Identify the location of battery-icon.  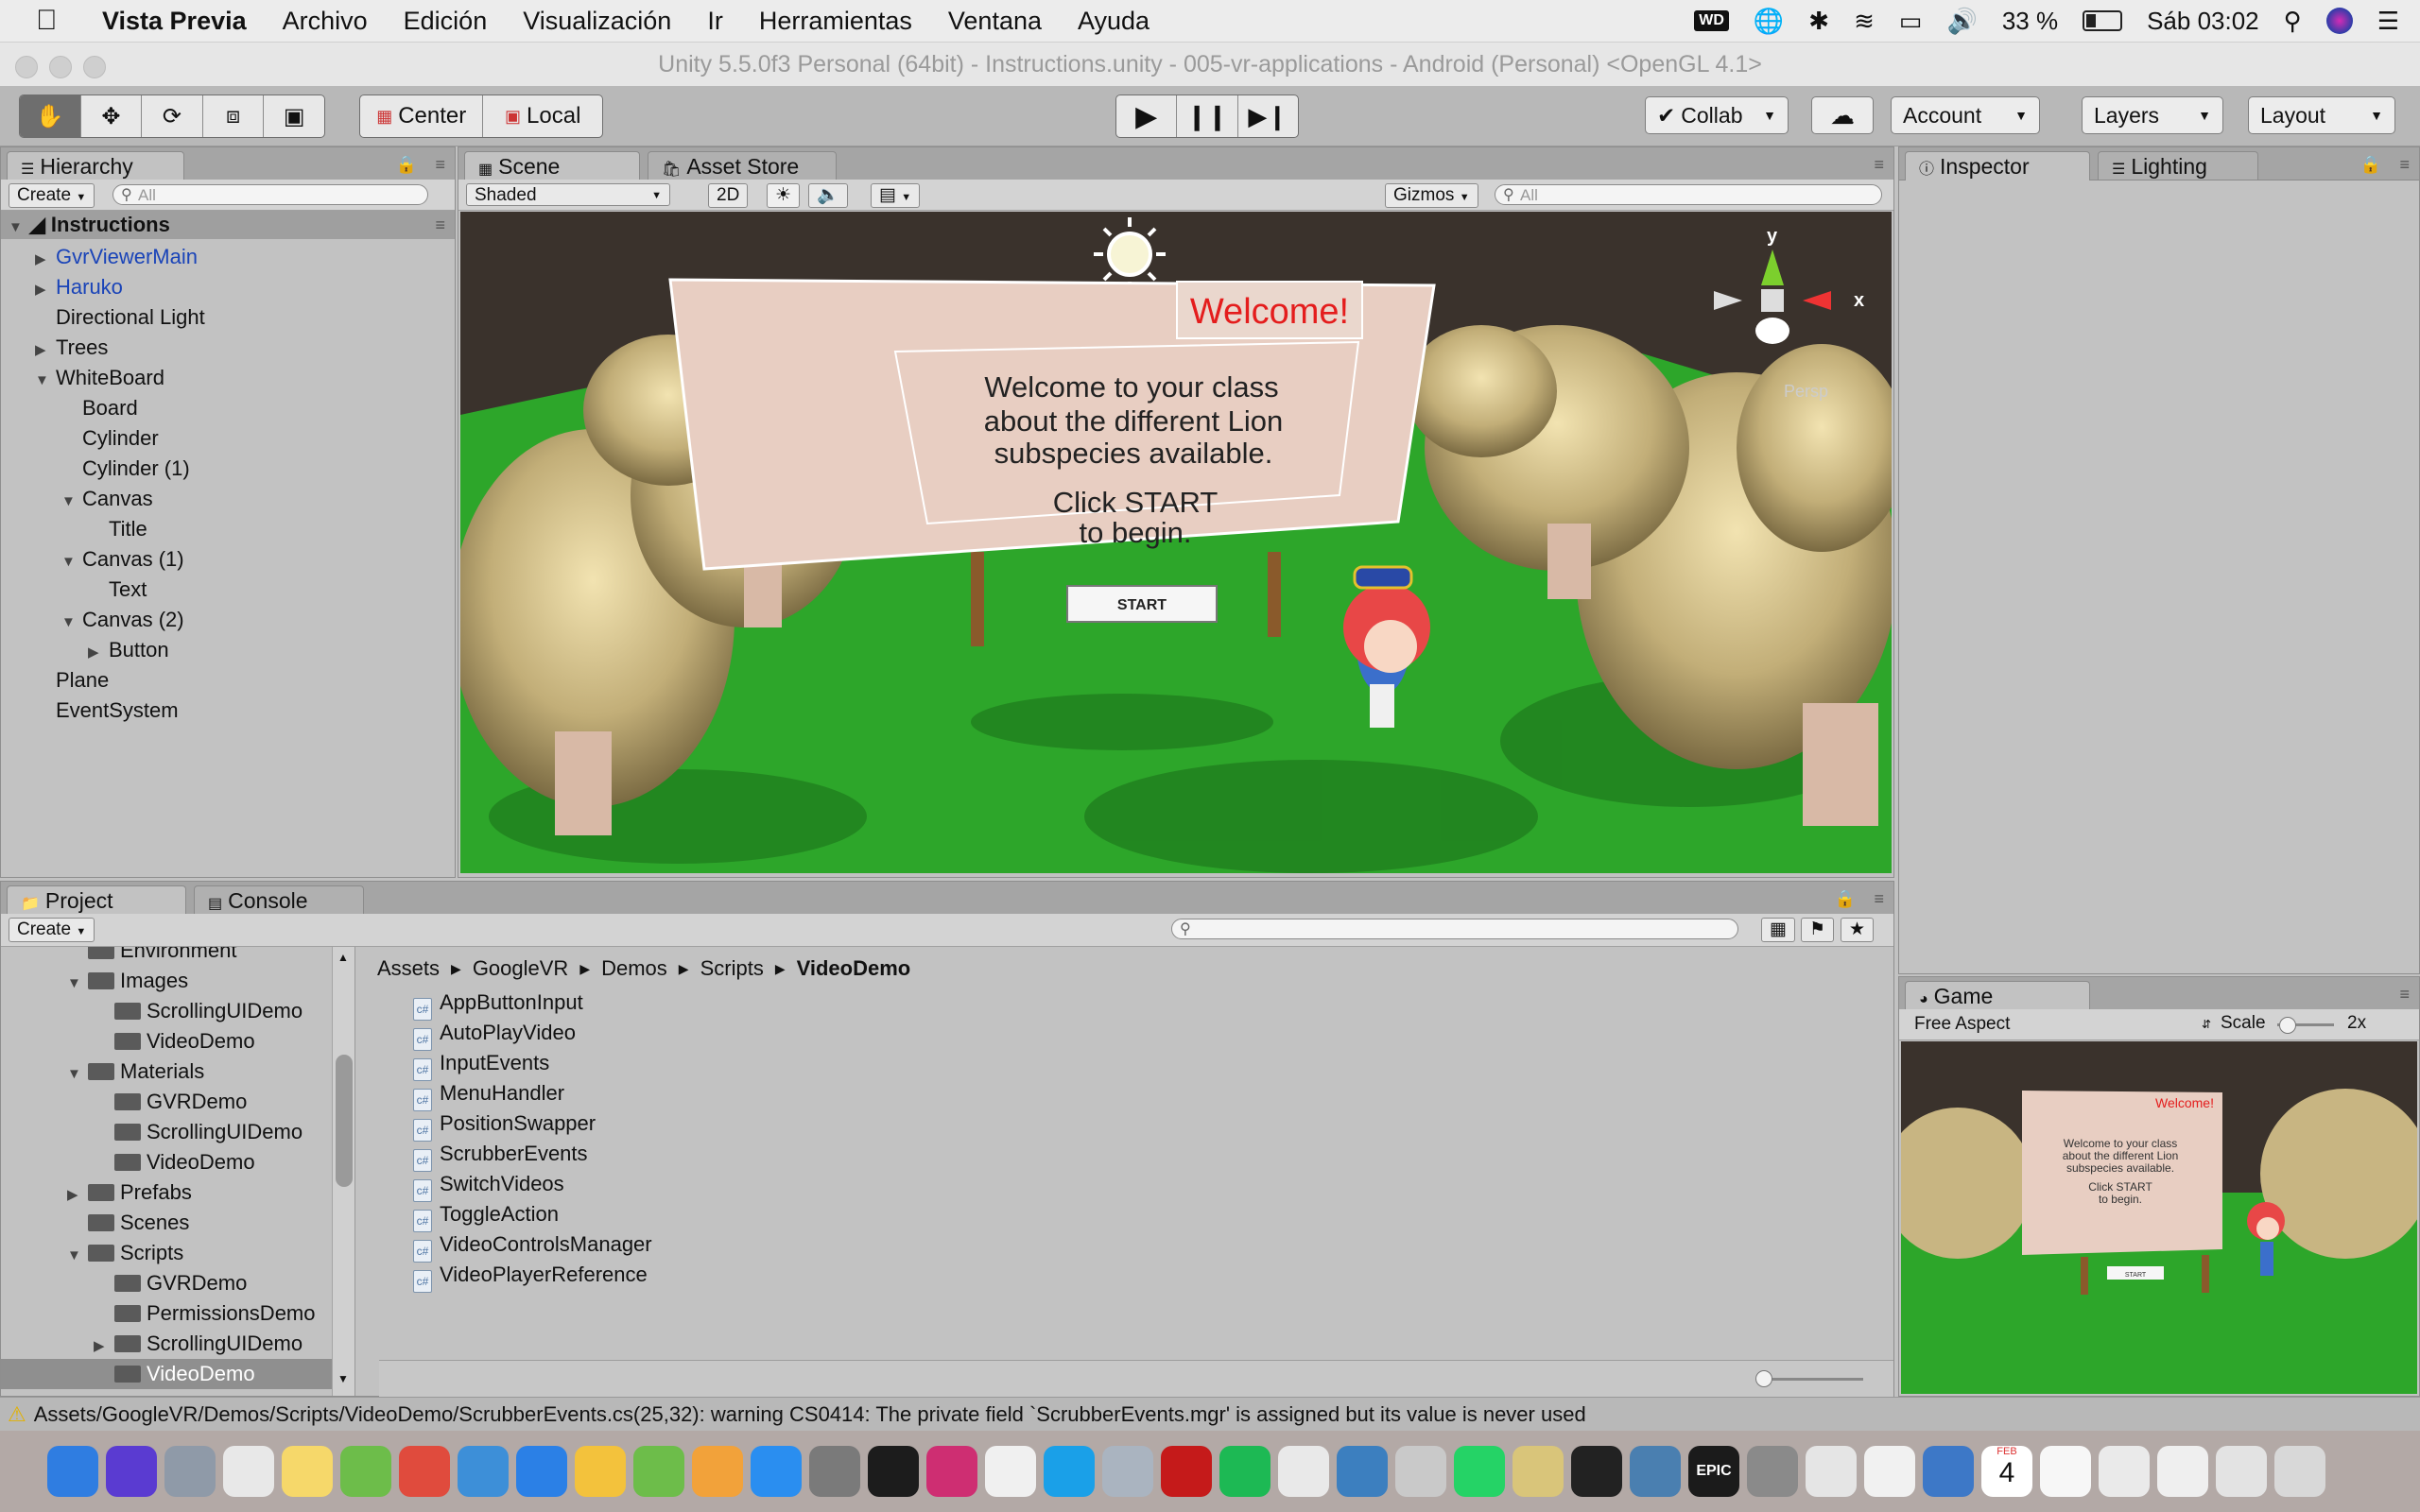
(2103, 20).